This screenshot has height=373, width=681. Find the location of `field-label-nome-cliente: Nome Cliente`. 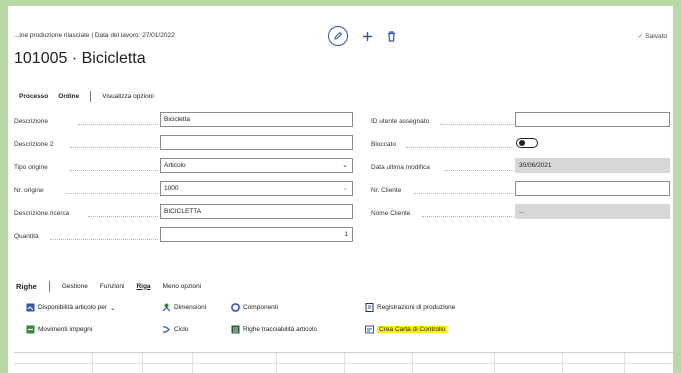

field-label-nome-cliente: Nome Cliente is located at coordinates (391, 213).